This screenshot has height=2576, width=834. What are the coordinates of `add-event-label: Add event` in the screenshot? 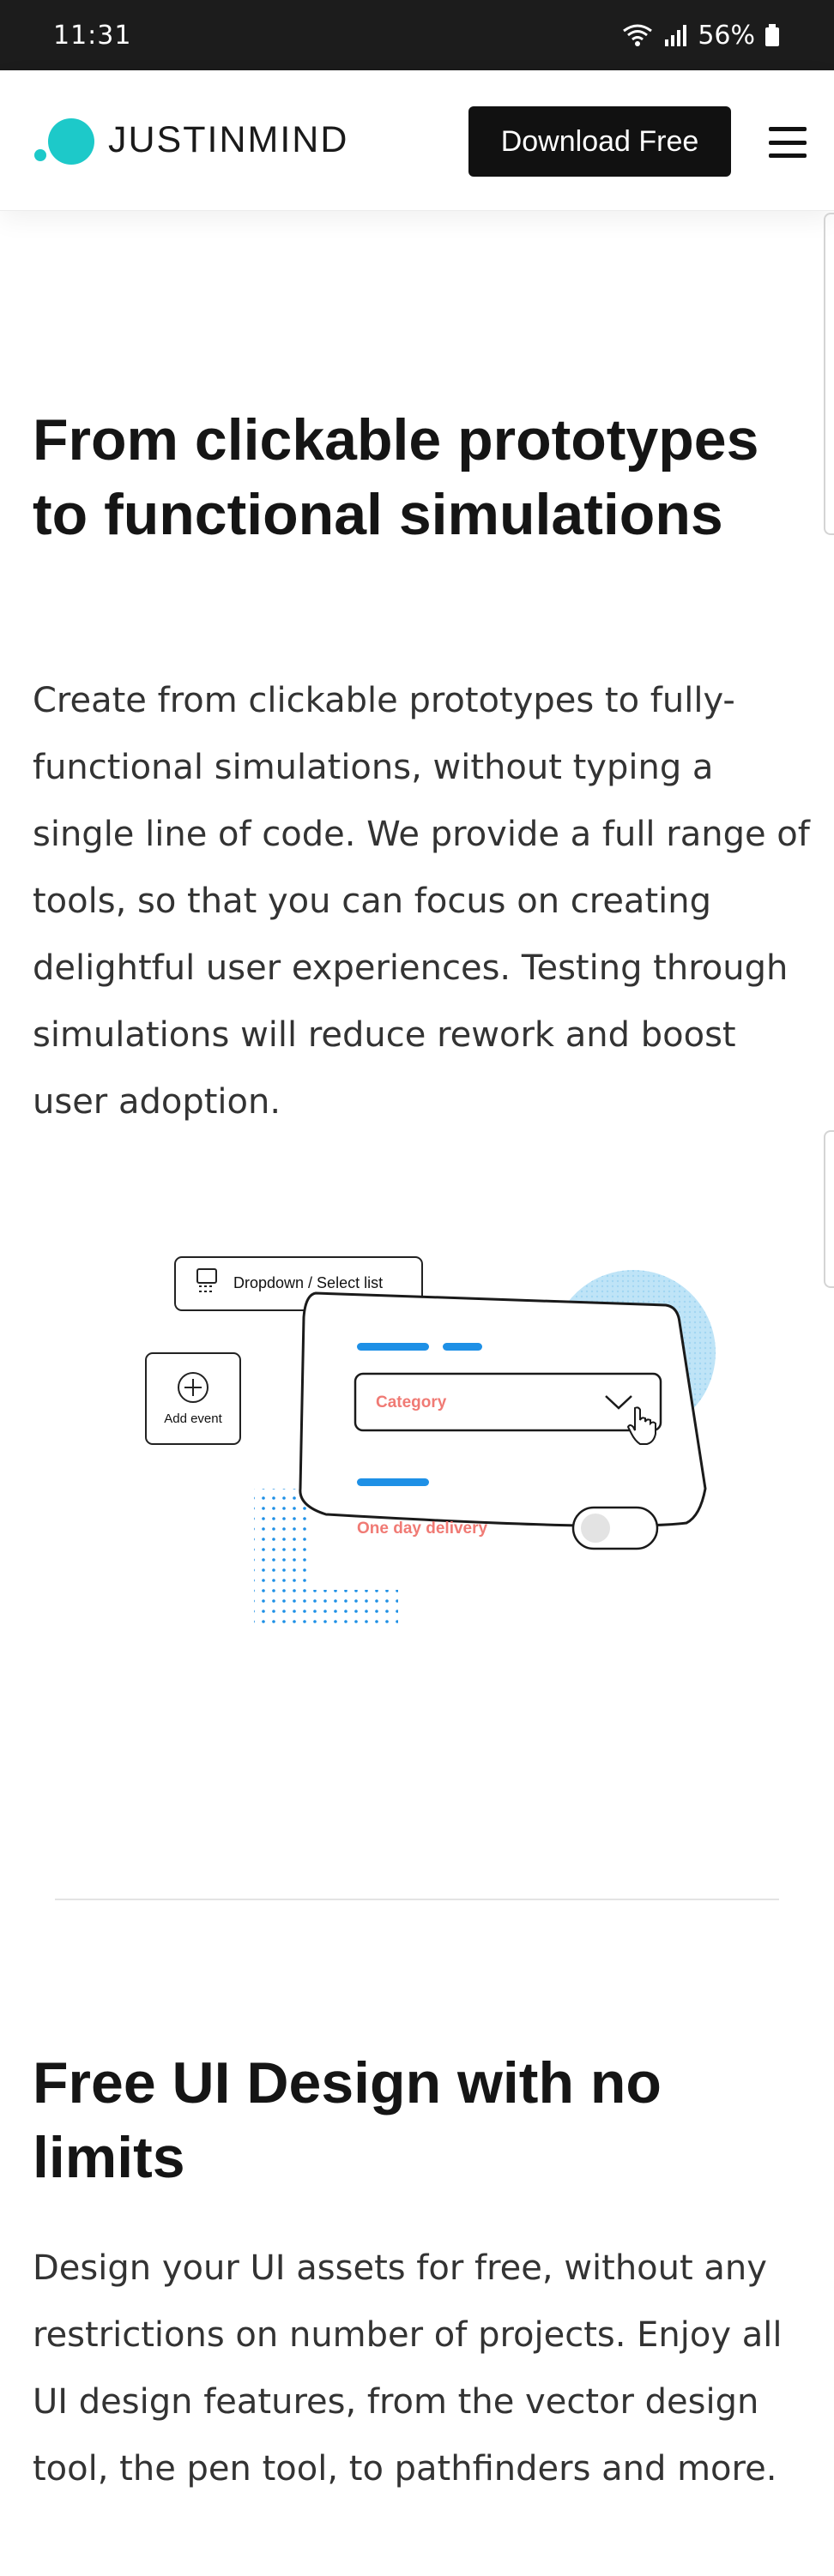 It's located at (193, 1418).